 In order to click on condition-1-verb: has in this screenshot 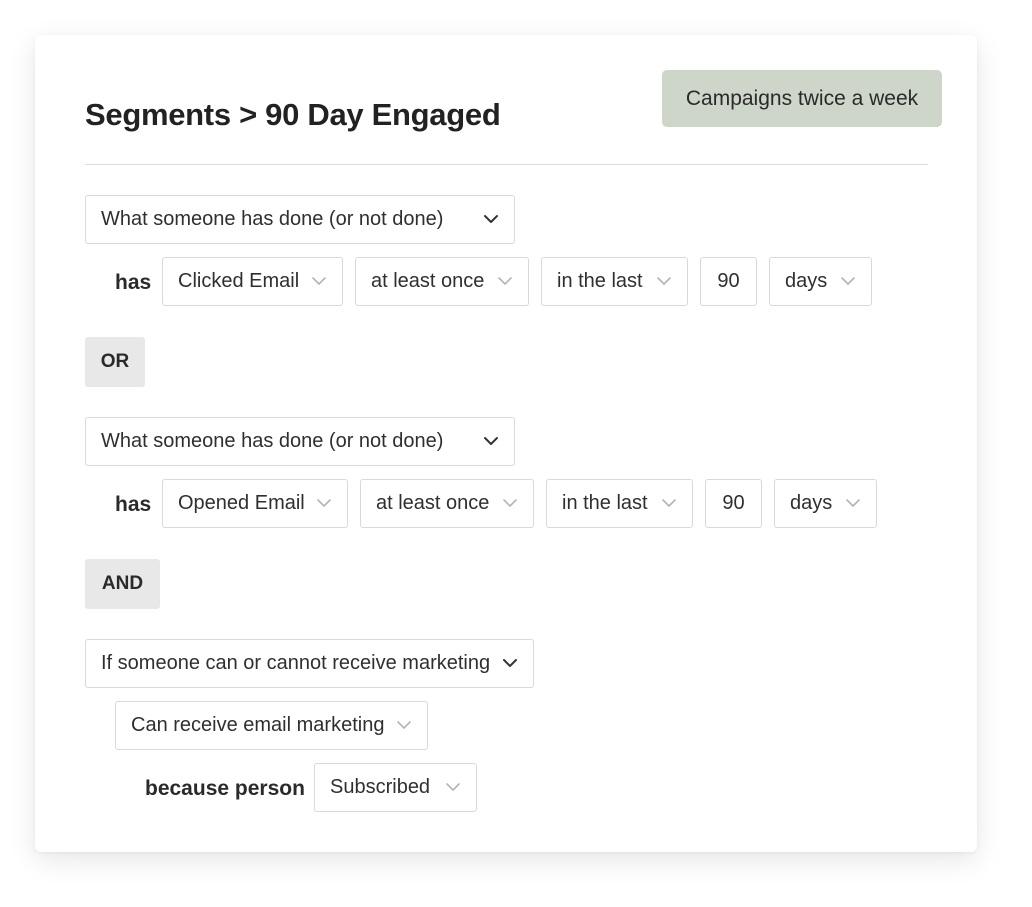, I will do `click(133, 282)`.